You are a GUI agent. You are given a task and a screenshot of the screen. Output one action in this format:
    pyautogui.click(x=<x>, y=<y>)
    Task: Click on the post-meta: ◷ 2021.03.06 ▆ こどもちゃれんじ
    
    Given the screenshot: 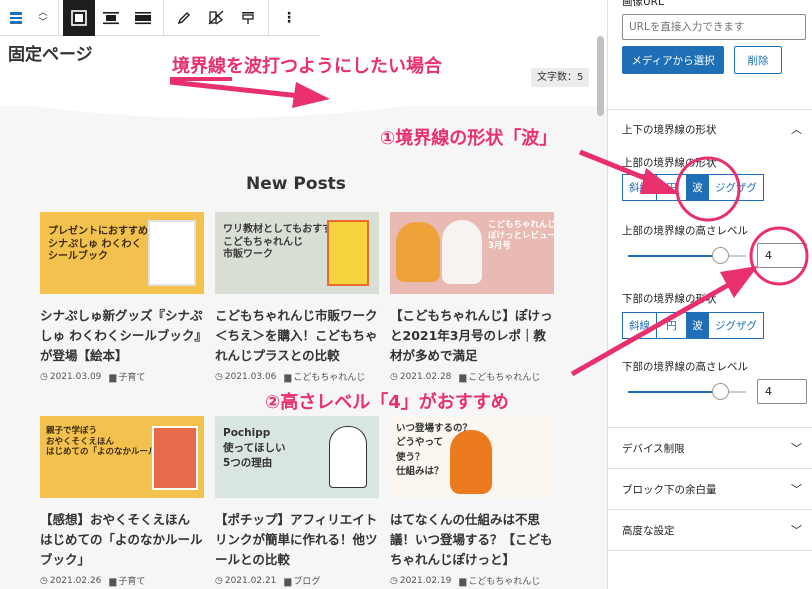 What is the action you would take?
    pyautogui.click(x=297, y=377)
    